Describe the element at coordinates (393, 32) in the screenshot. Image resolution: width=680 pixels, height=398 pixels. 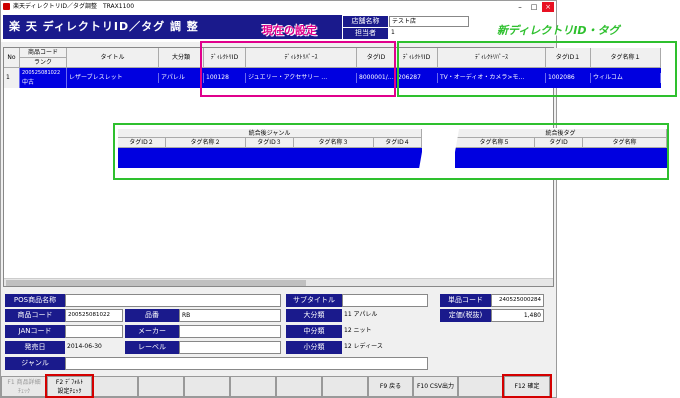
I see `staff-field: 1` at that location.